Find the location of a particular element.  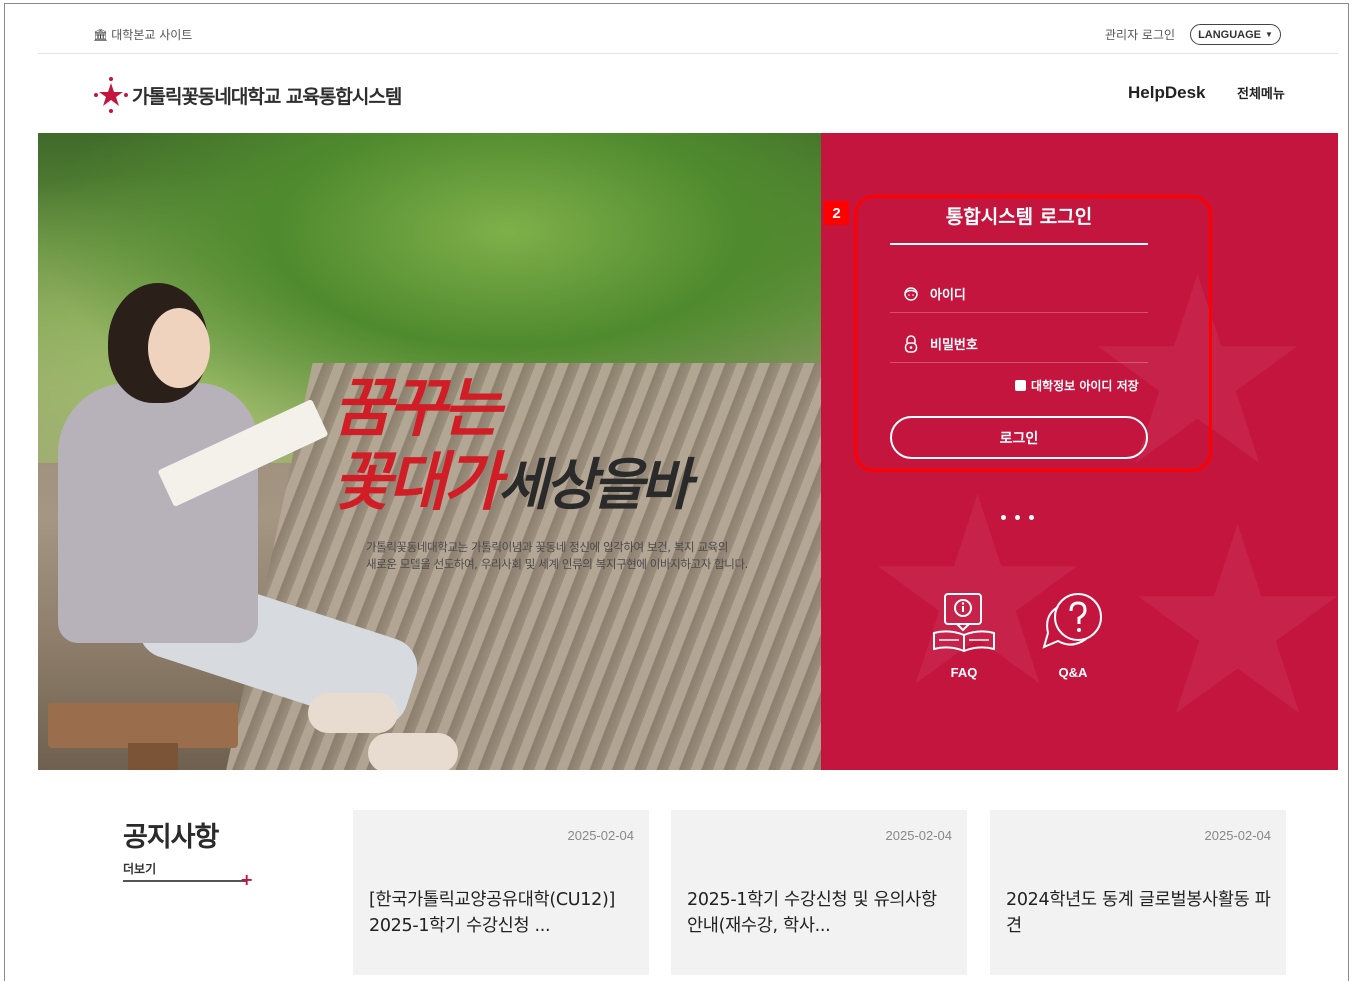

save-id-label: 대학정보 아이디 저장 is located at coordinates (1085, 386).